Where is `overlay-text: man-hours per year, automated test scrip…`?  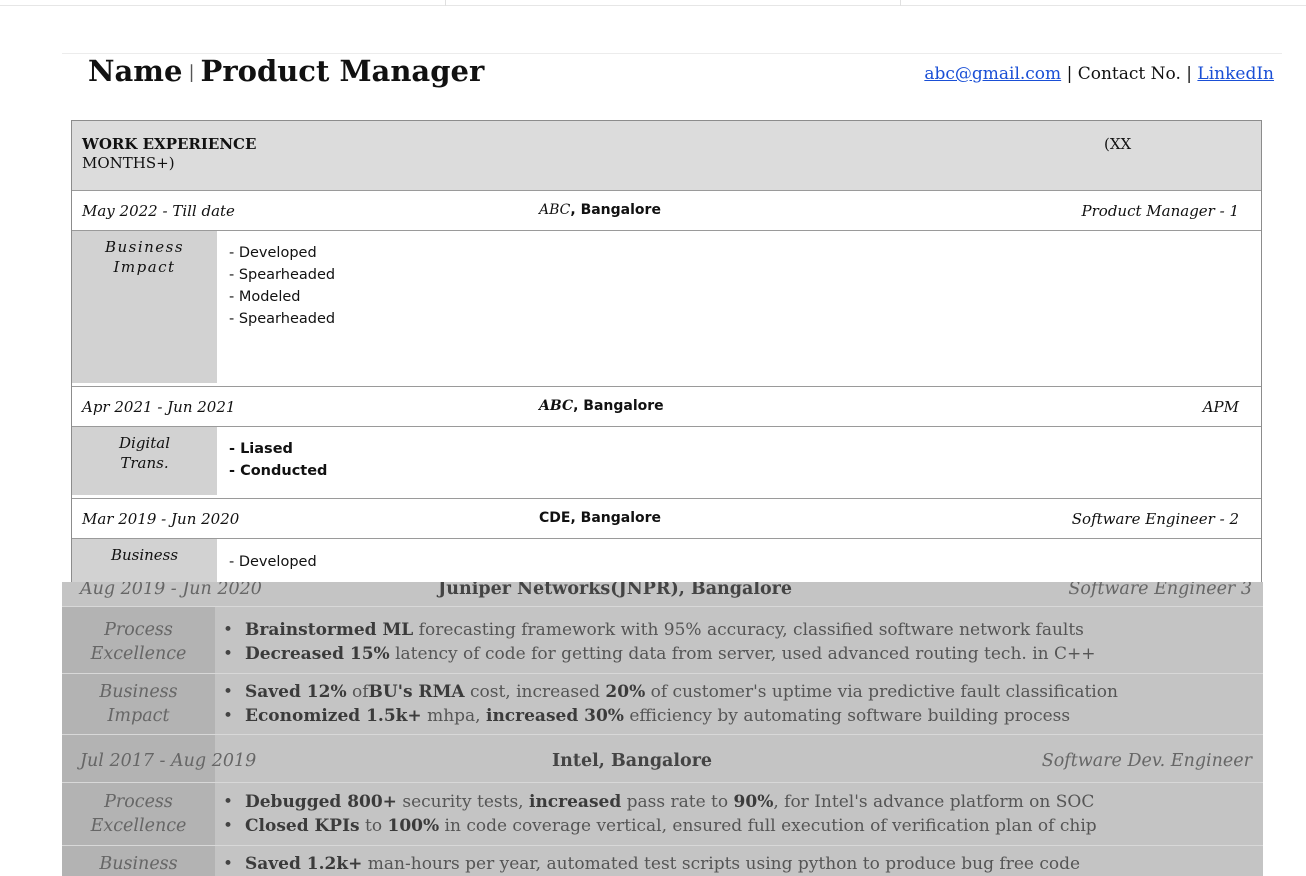 overlay-text: man-hours per year, automated test scrip… is located at coordinates (721, 864).